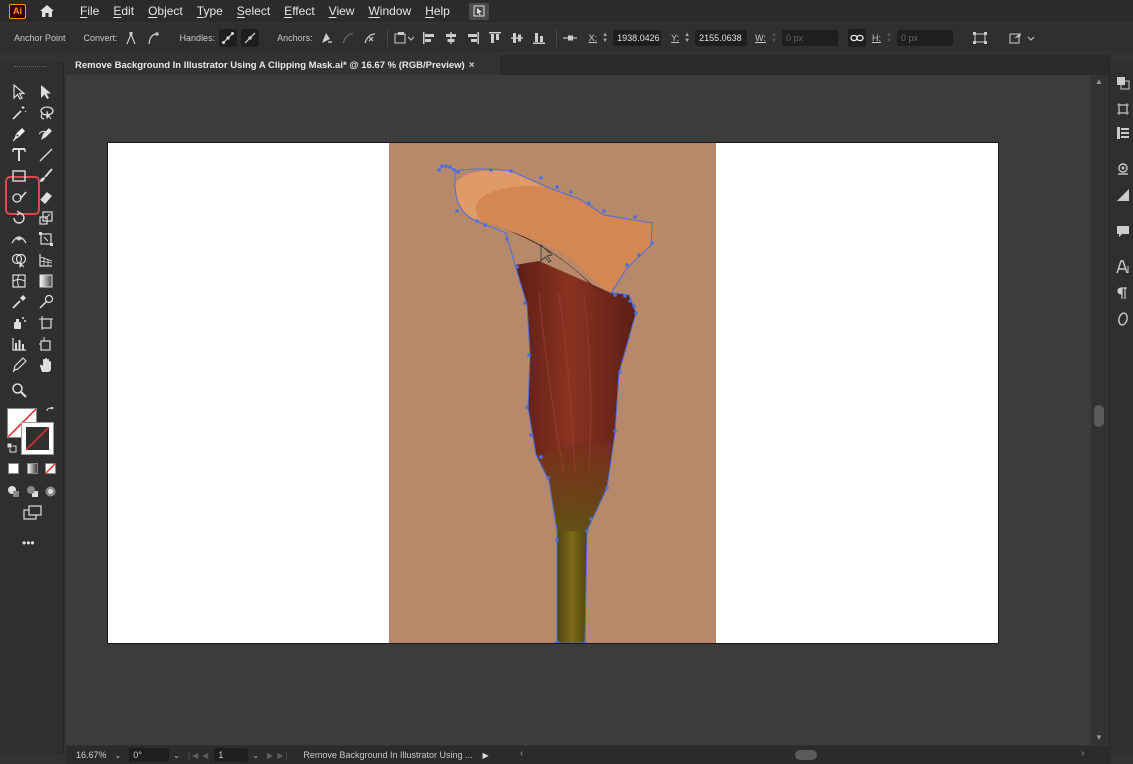  Describe the element at coordinates (19, 134) in the screenshot. I see `pen-tool-icon` at that location.